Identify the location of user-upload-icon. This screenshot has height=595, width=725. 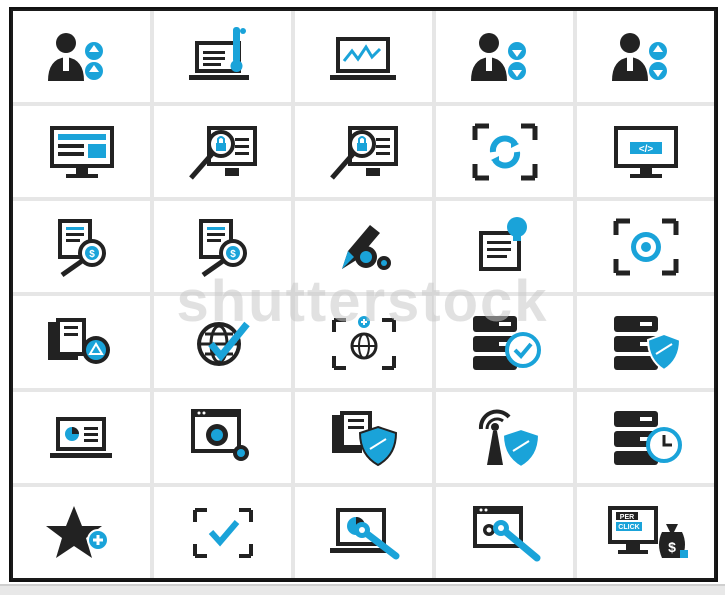
(75, 56).